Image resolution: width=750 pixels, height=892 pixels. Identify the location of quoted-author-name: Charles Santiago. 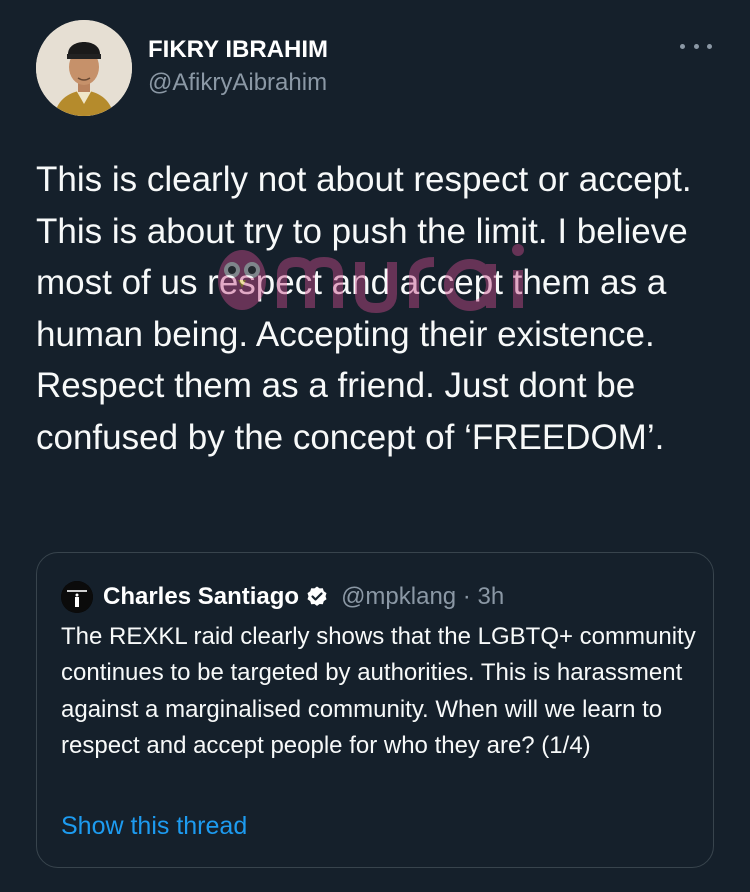
(201, 597).